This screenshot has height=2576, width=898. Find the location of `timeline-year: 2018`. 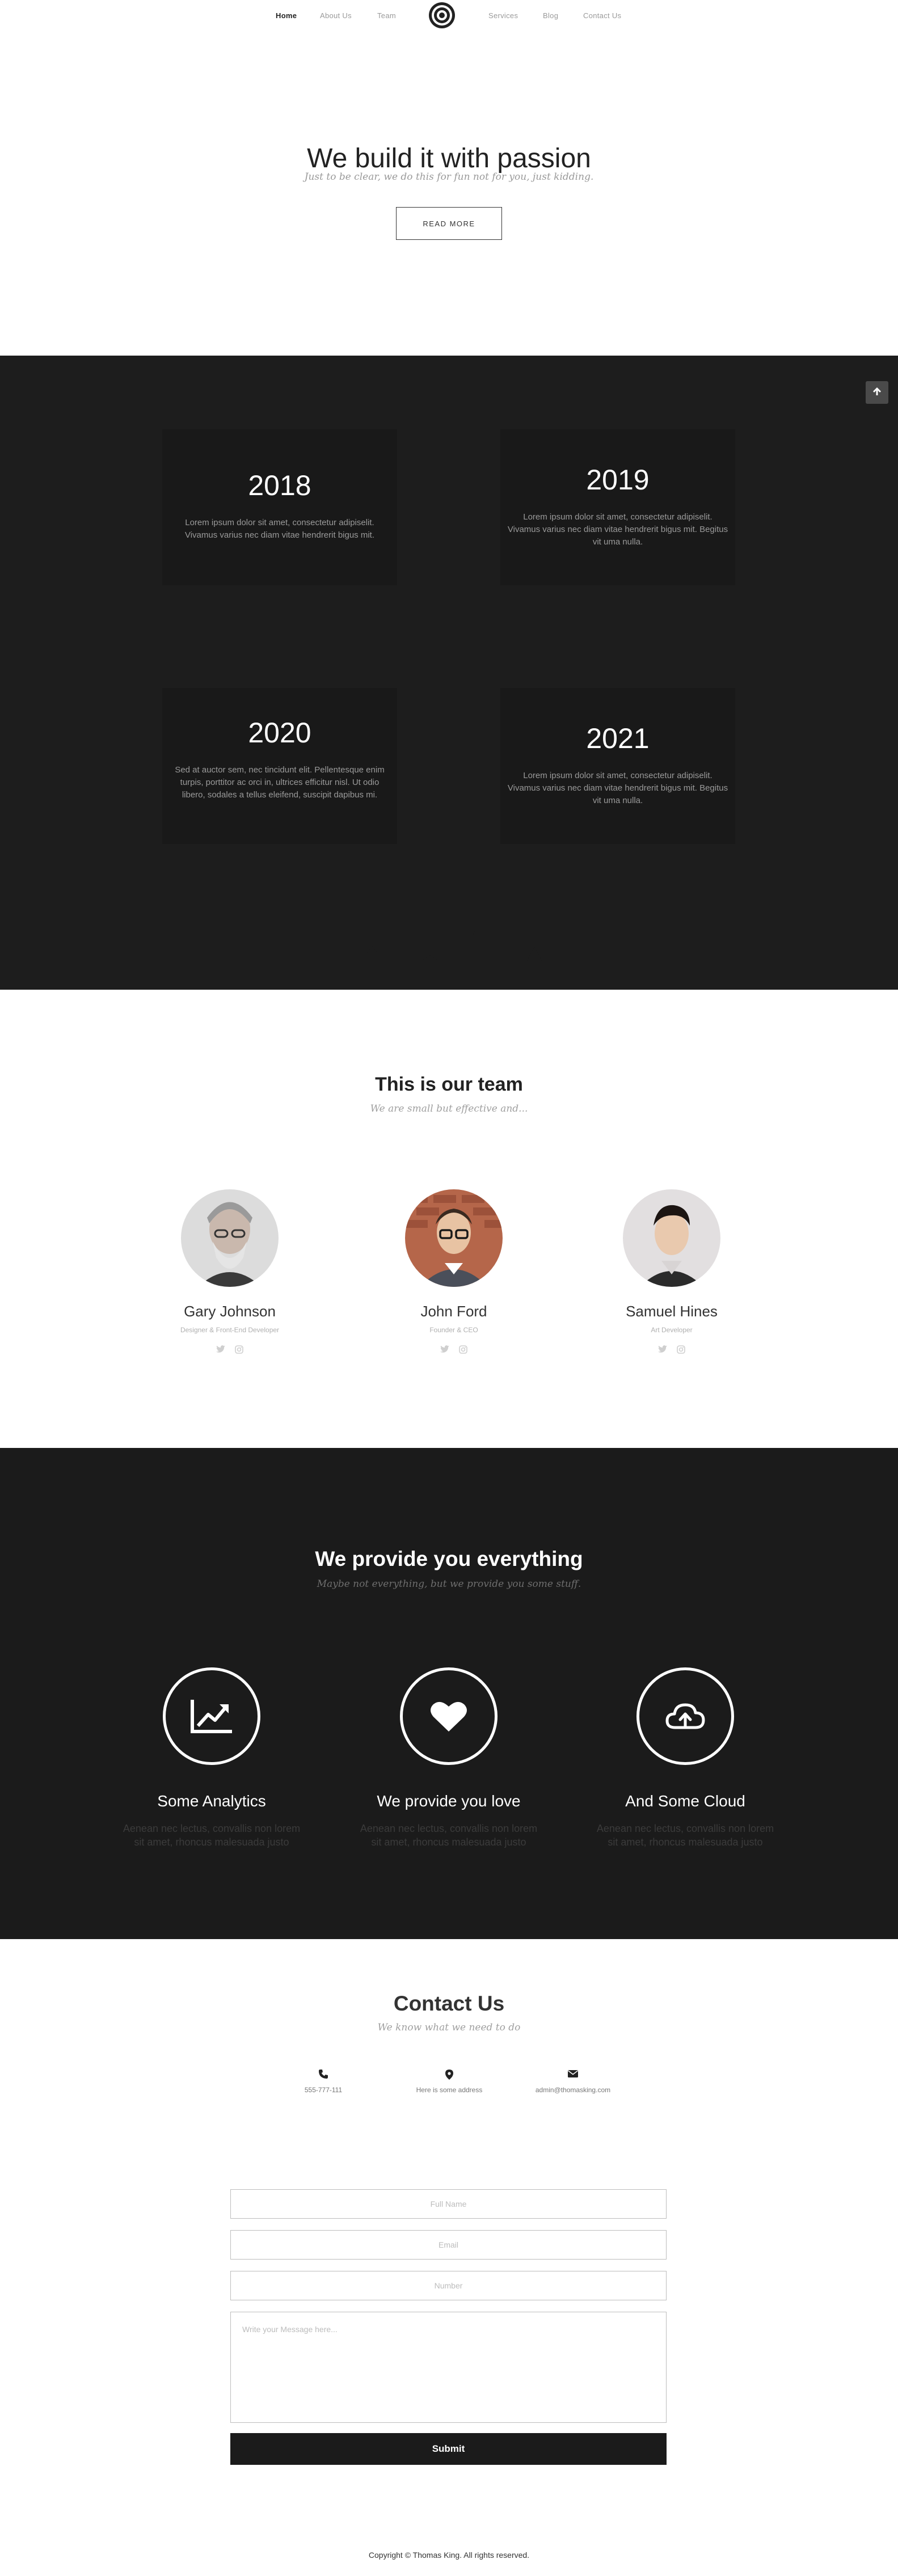

timeline-year: 2018 is located at coordinates (279, 485).